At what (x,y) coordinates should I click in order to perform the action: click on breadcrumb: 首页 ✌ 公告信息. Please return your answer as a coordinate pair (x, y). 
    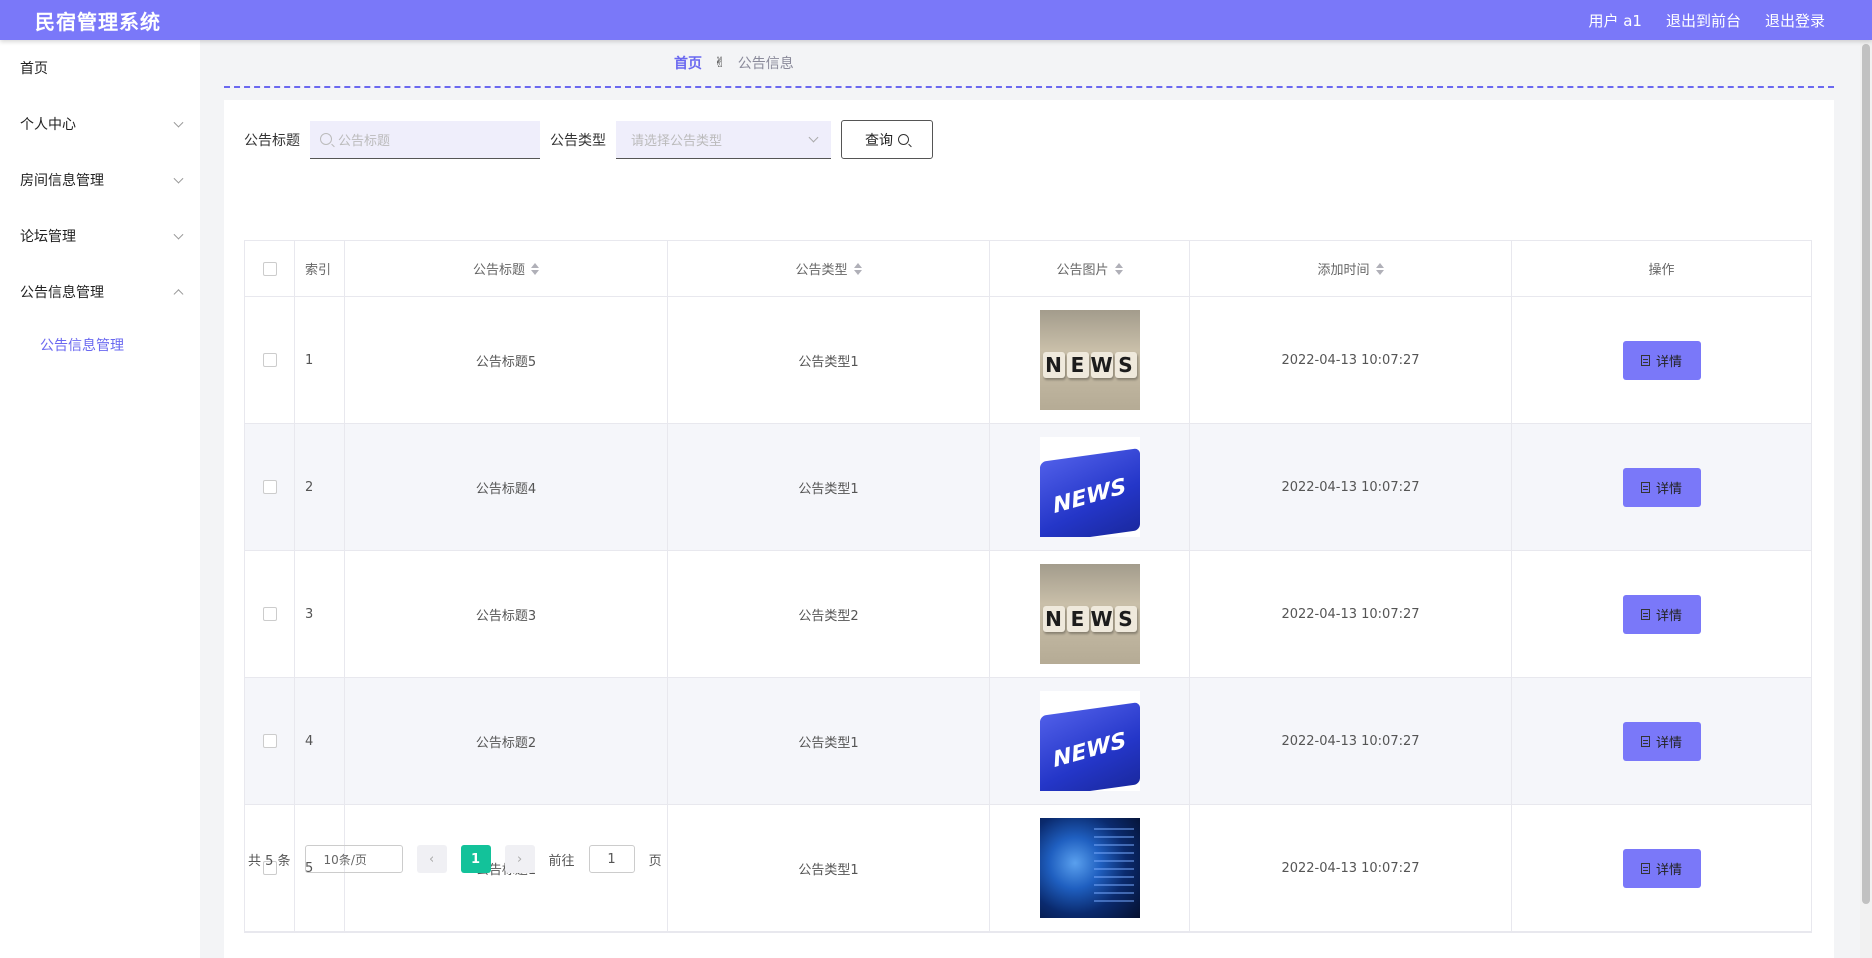
    Looking at the image, I should click on (1029, 64).